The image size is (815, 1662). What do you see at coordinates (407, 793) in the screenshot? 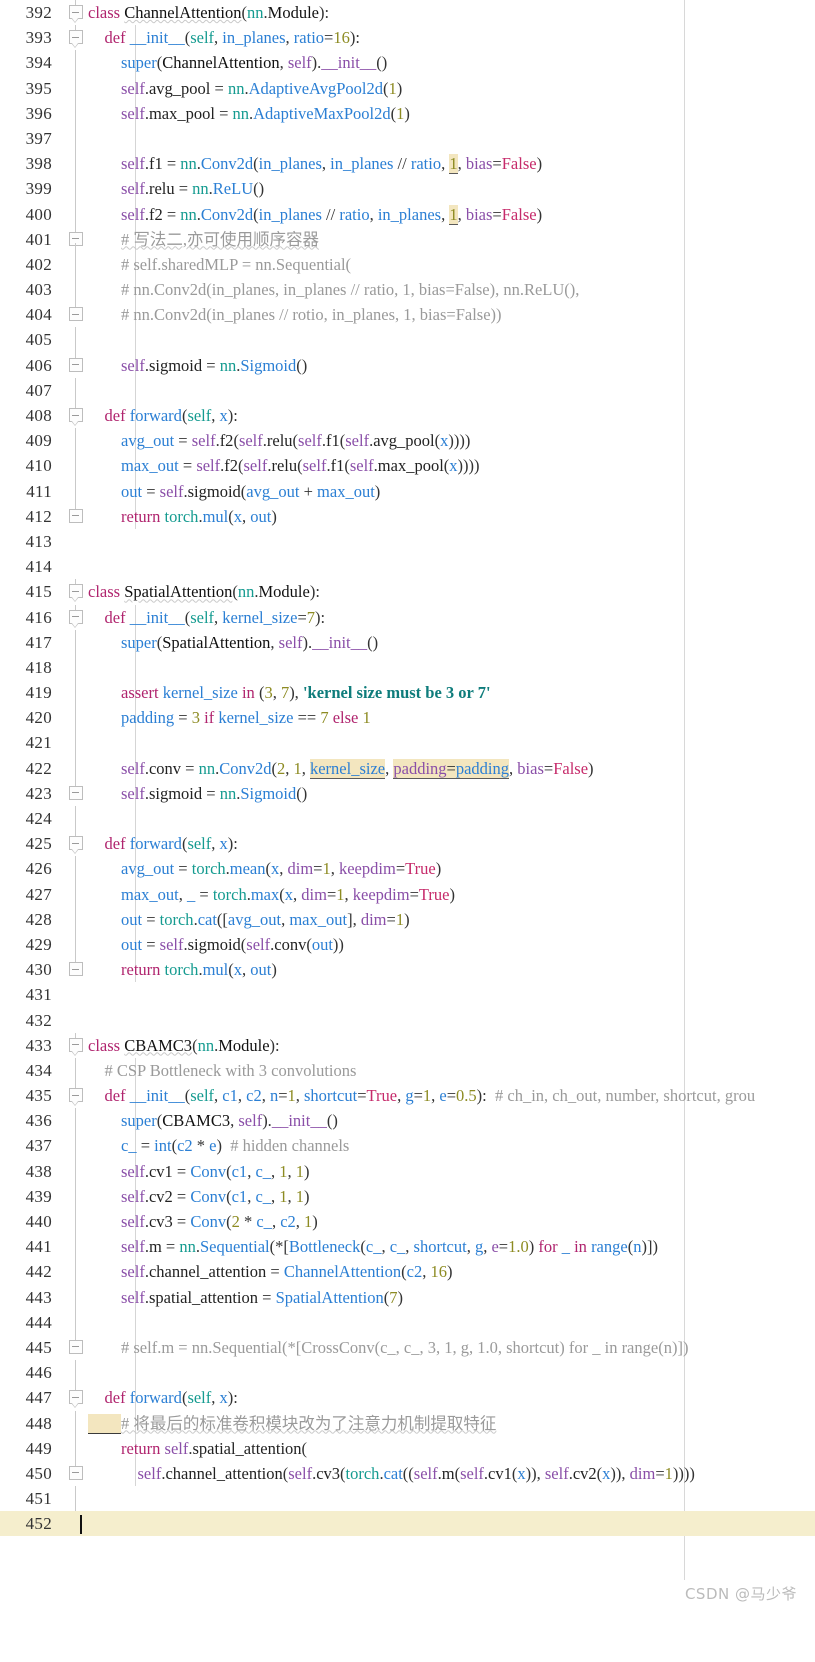
I see `code-line-423: 423 self.sigmoid = nn.Sigmoid()` at bounding box center [407, 793].